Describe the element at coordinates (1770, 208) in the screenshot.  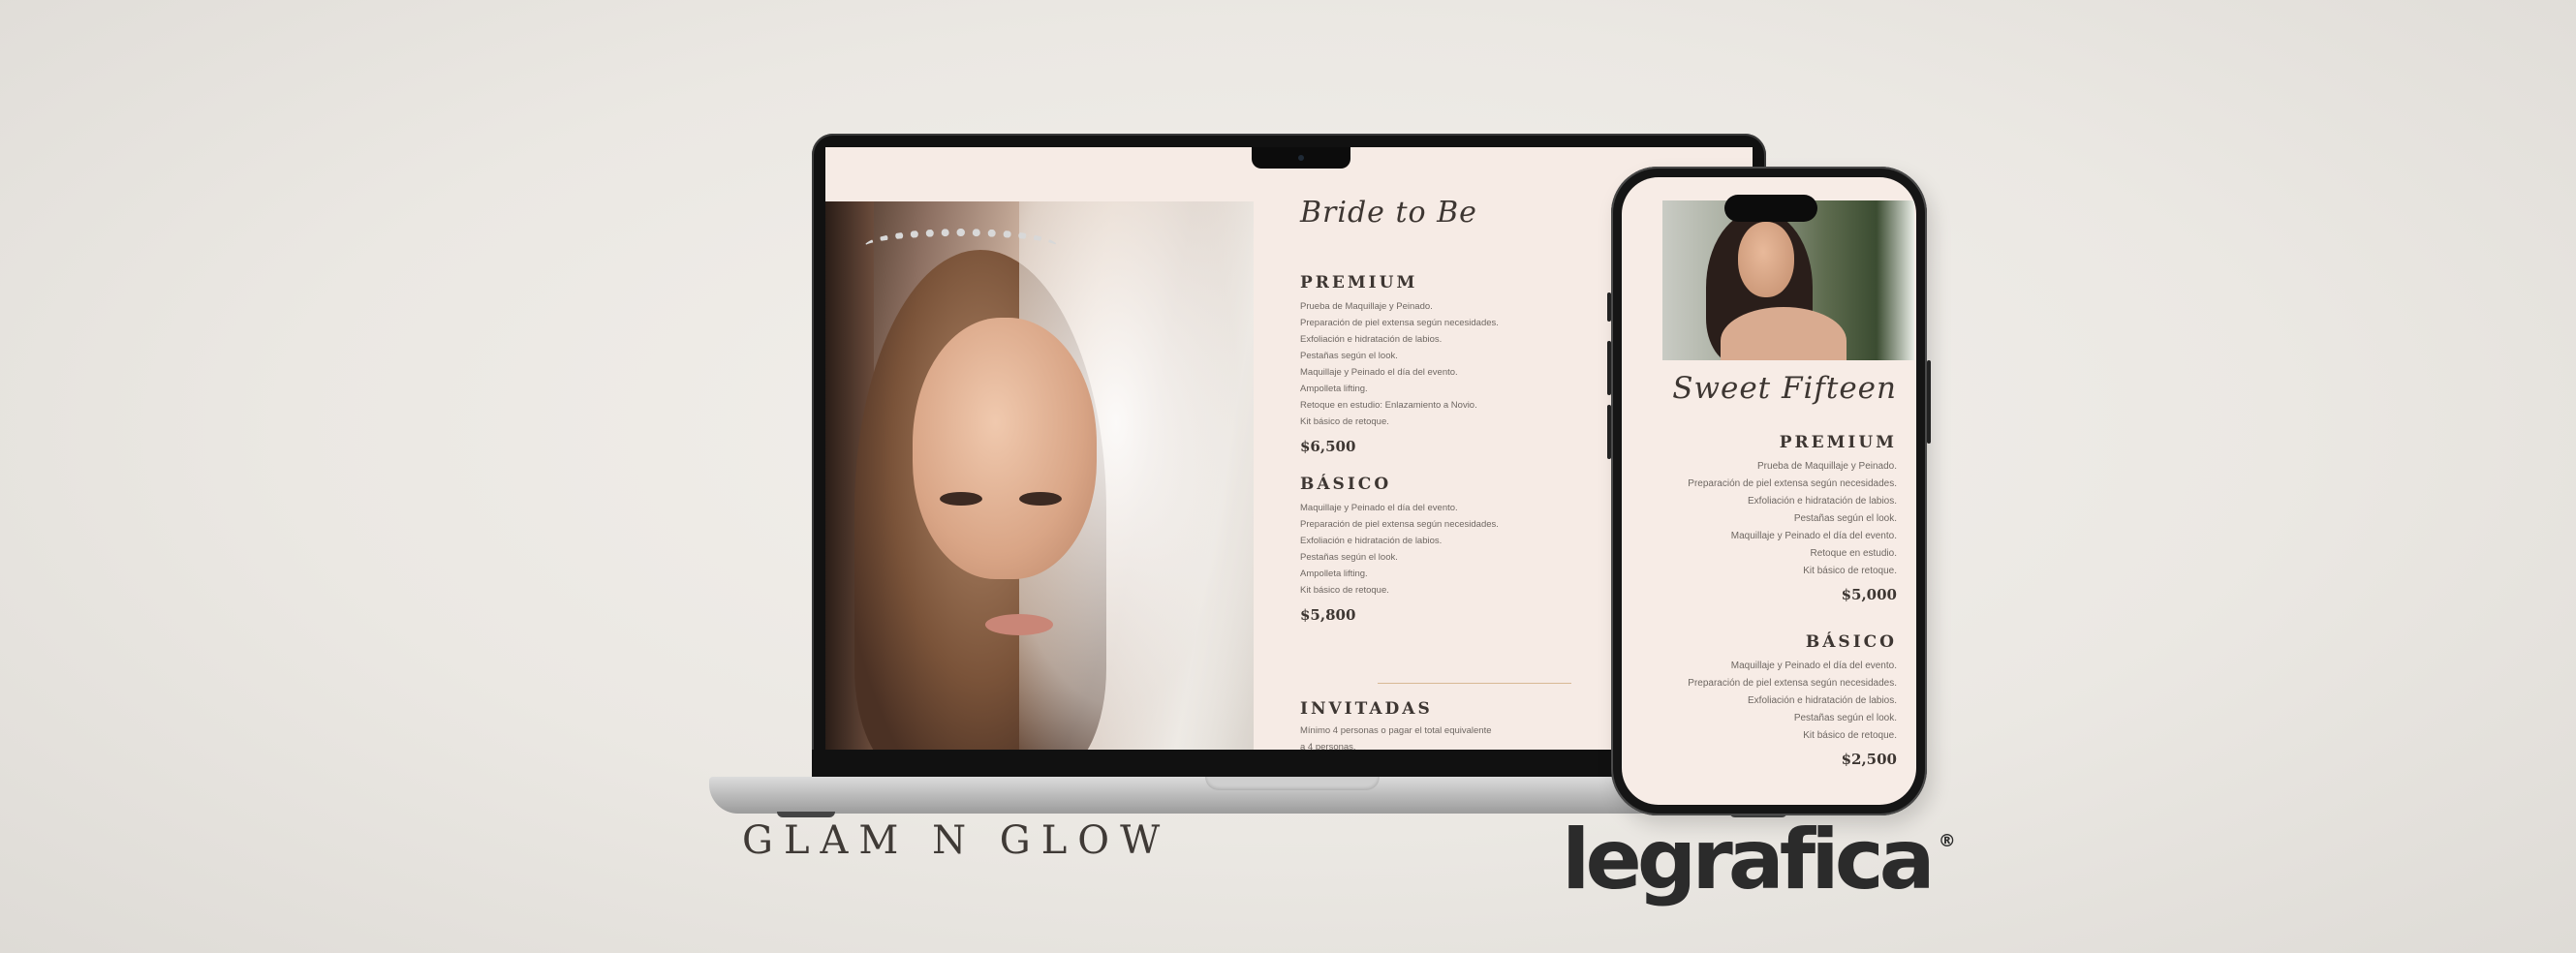
I see `dynamic-island` at that location.